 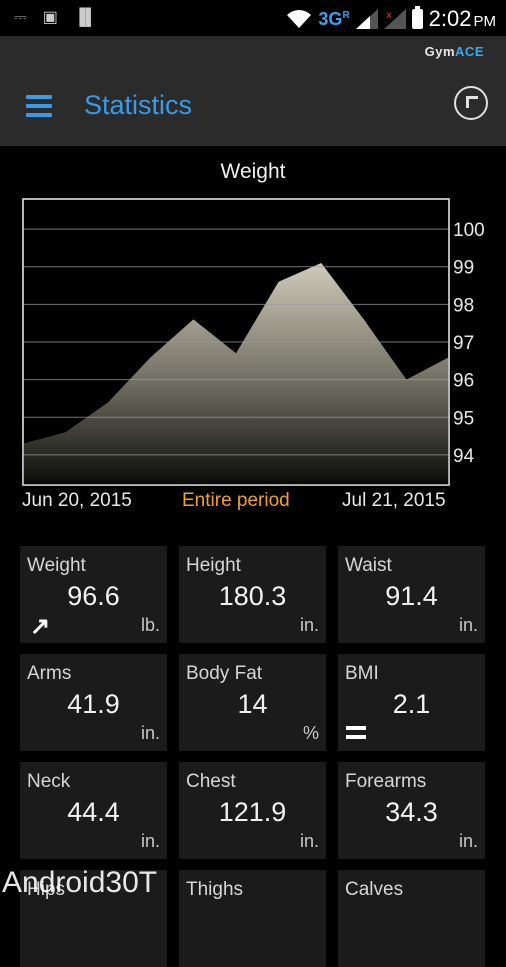 What do you see at coordinates (215, 889) in the screenshot?
I see `stat-name: Thighs` at bounding box center [215, 889].